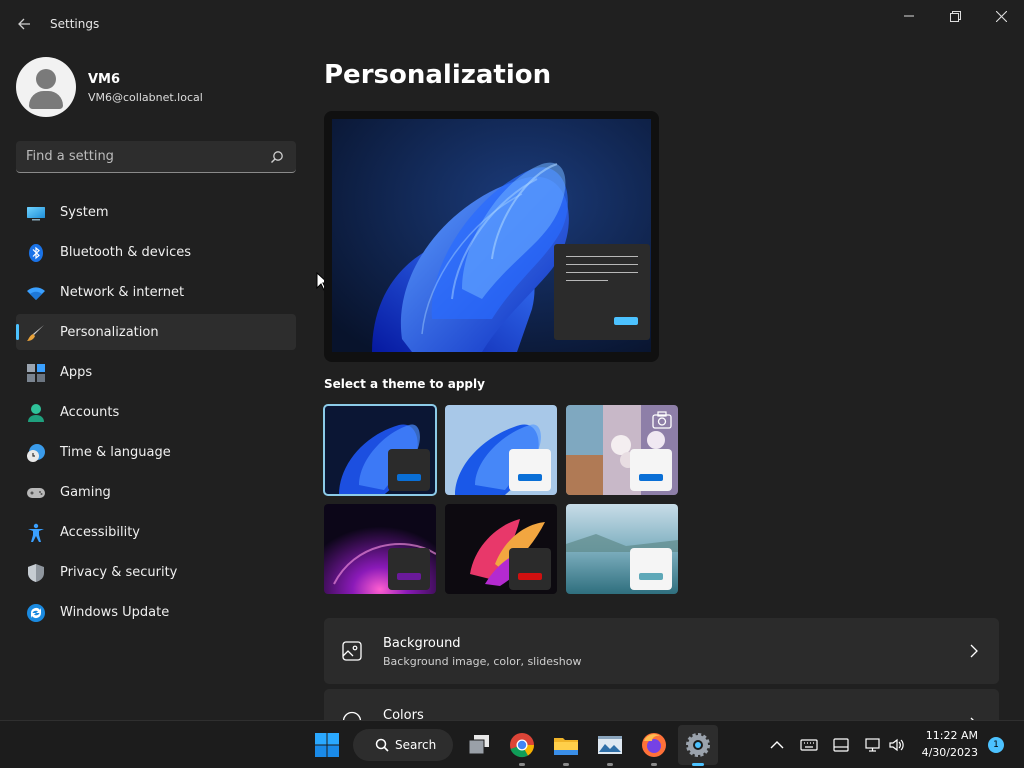 The height and width of the screenshot is (768, 1024). I want to click on clock-time: 11:22 AM, so click(948, 735).